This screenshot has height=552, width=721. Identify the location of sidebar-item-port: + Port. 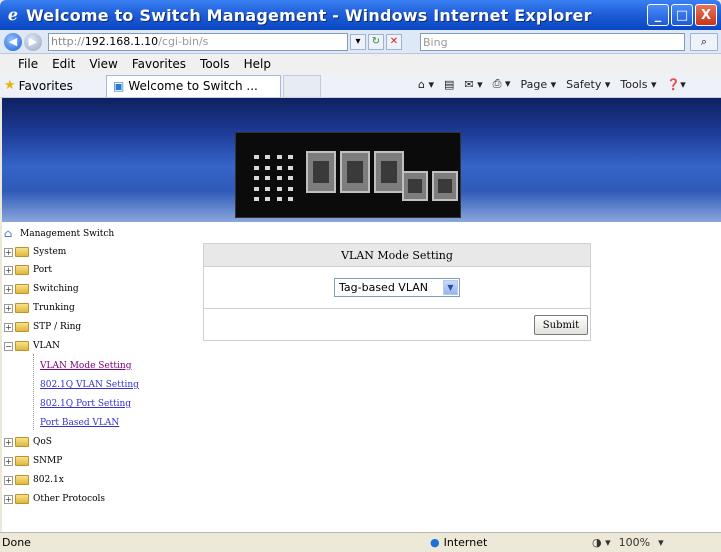
(28, 270).